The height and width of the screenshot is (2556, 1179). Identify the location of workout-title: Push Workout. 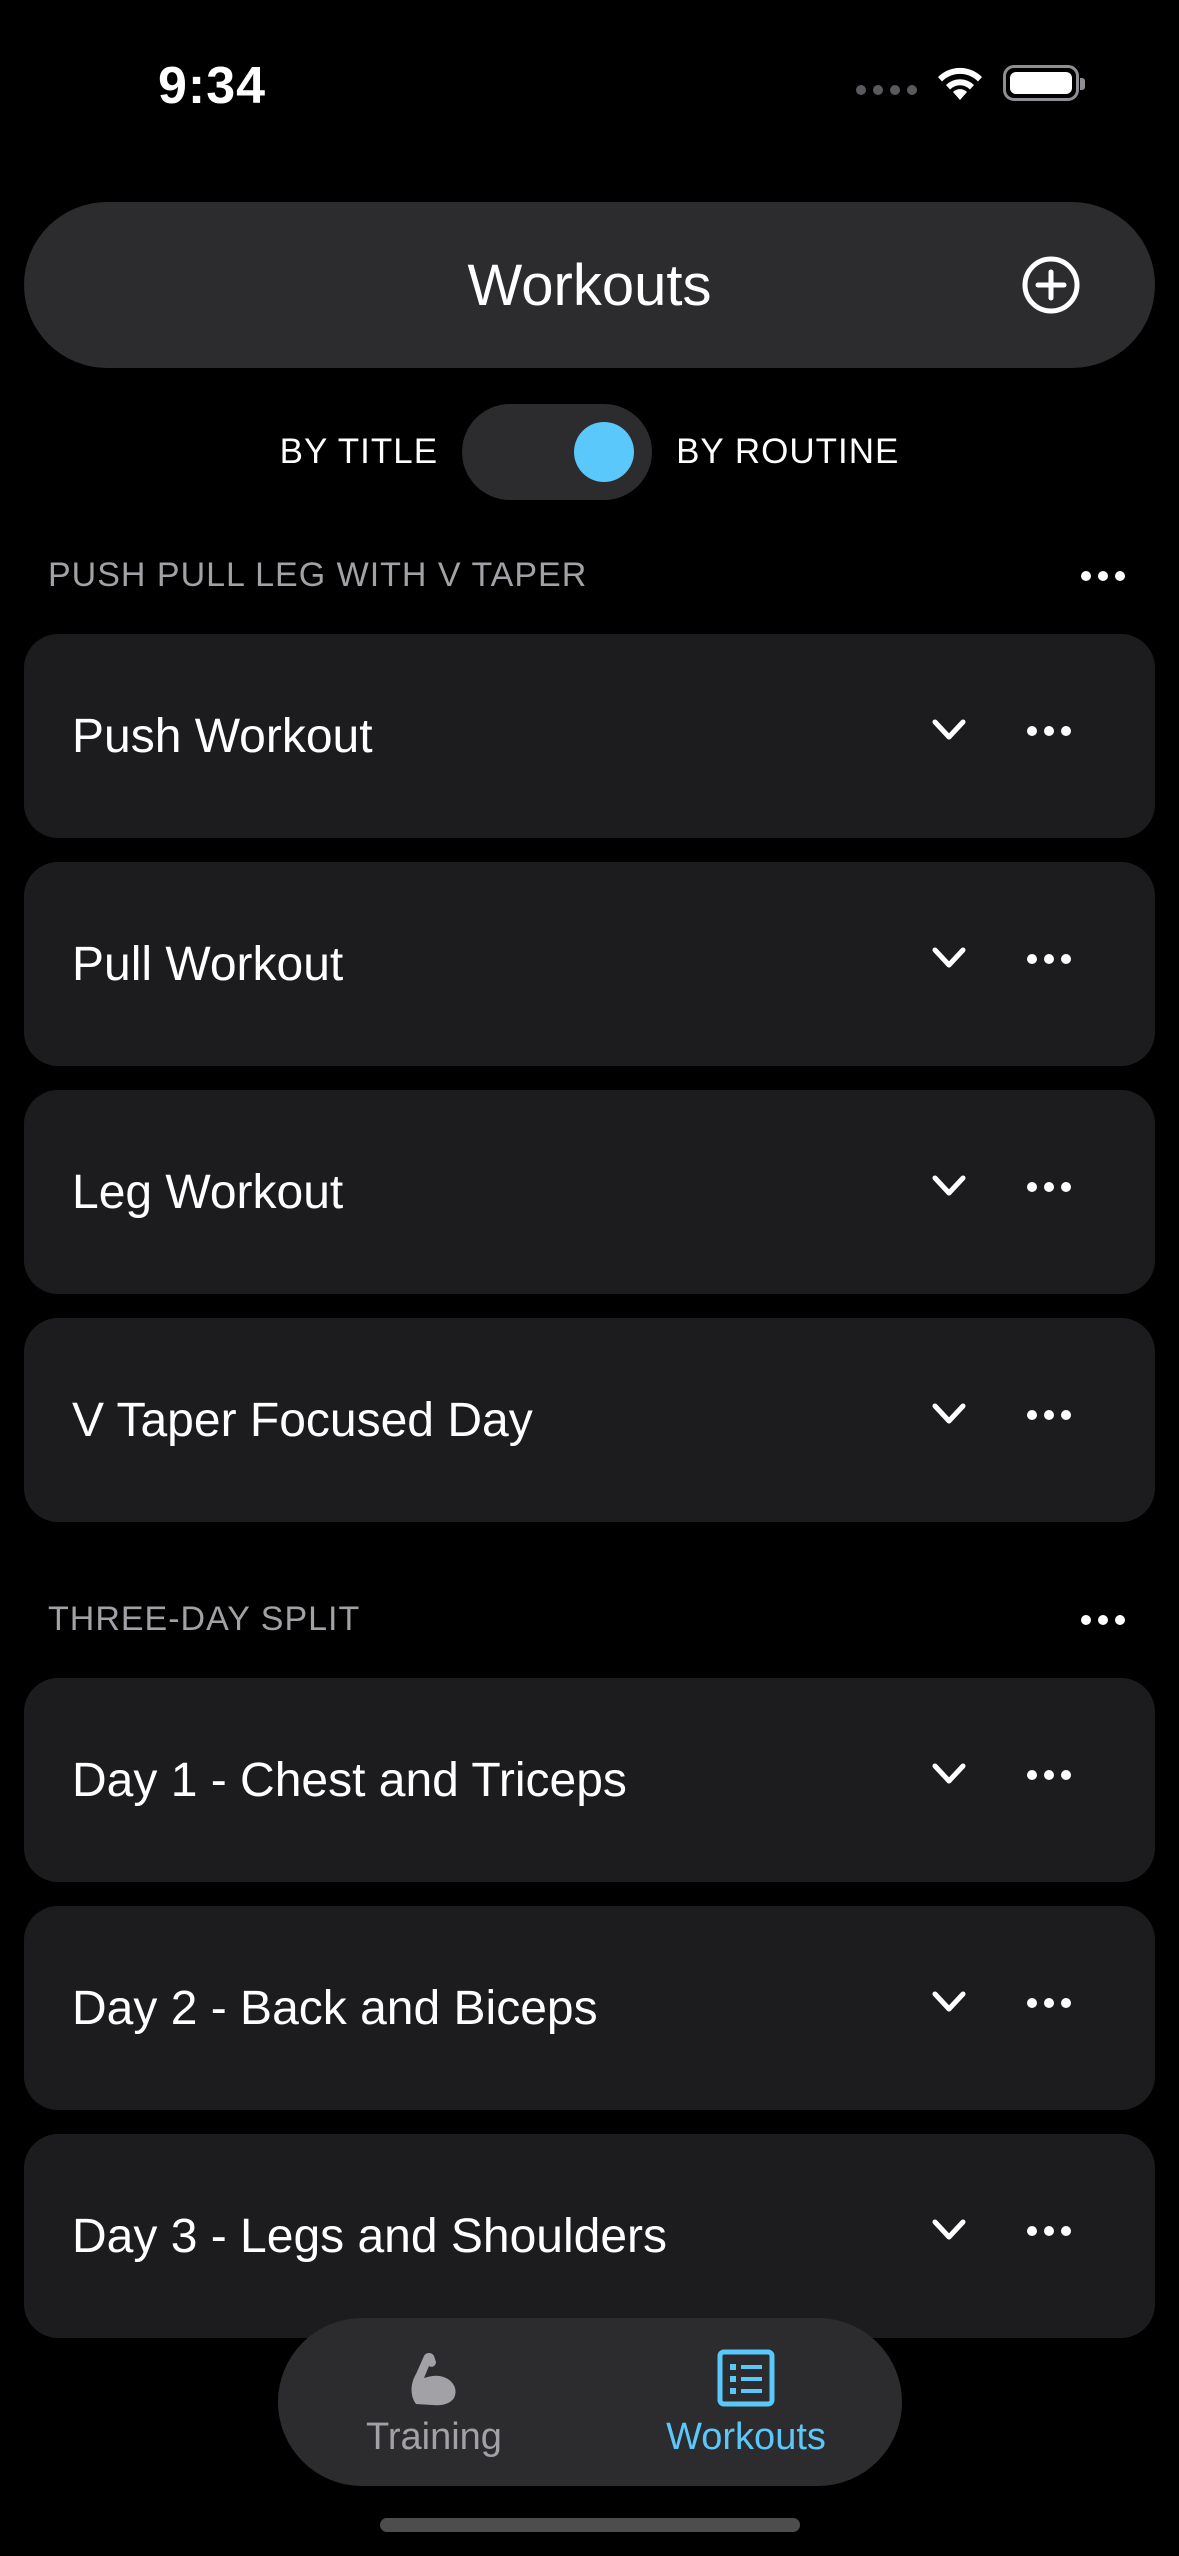
(222, 736).